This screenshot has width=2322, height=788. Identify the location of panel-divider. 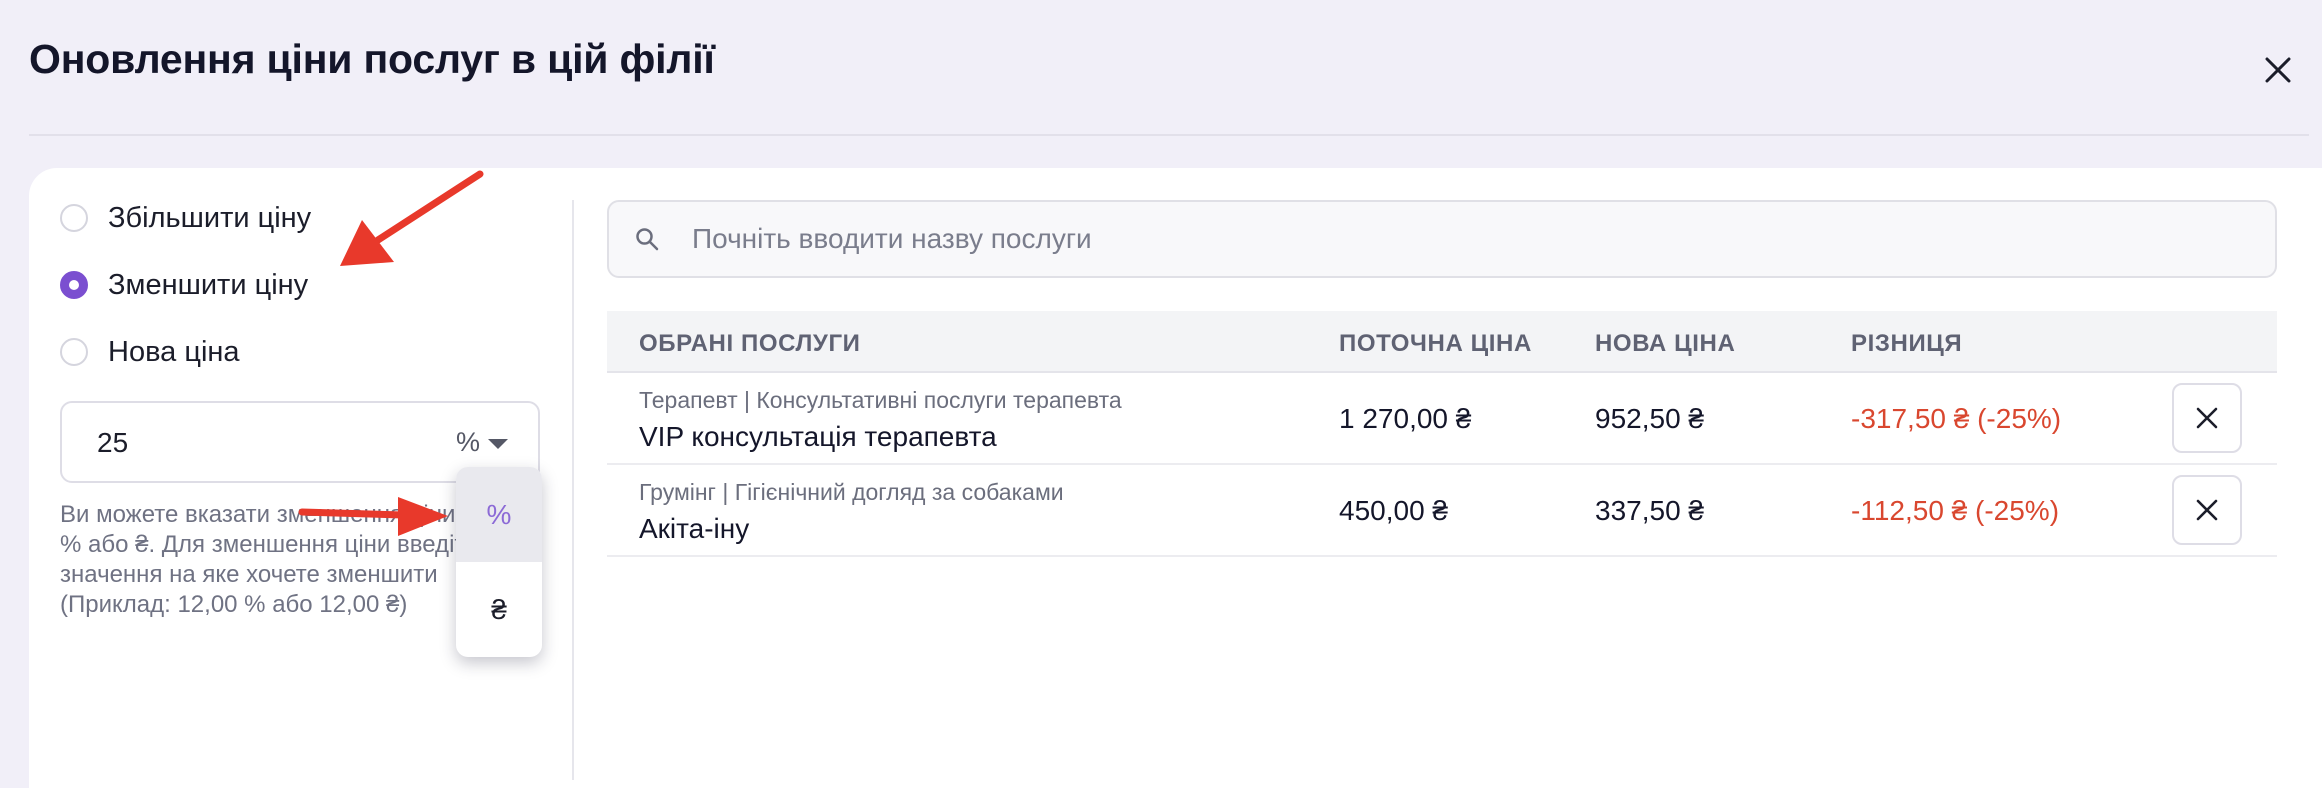
(573, 490).